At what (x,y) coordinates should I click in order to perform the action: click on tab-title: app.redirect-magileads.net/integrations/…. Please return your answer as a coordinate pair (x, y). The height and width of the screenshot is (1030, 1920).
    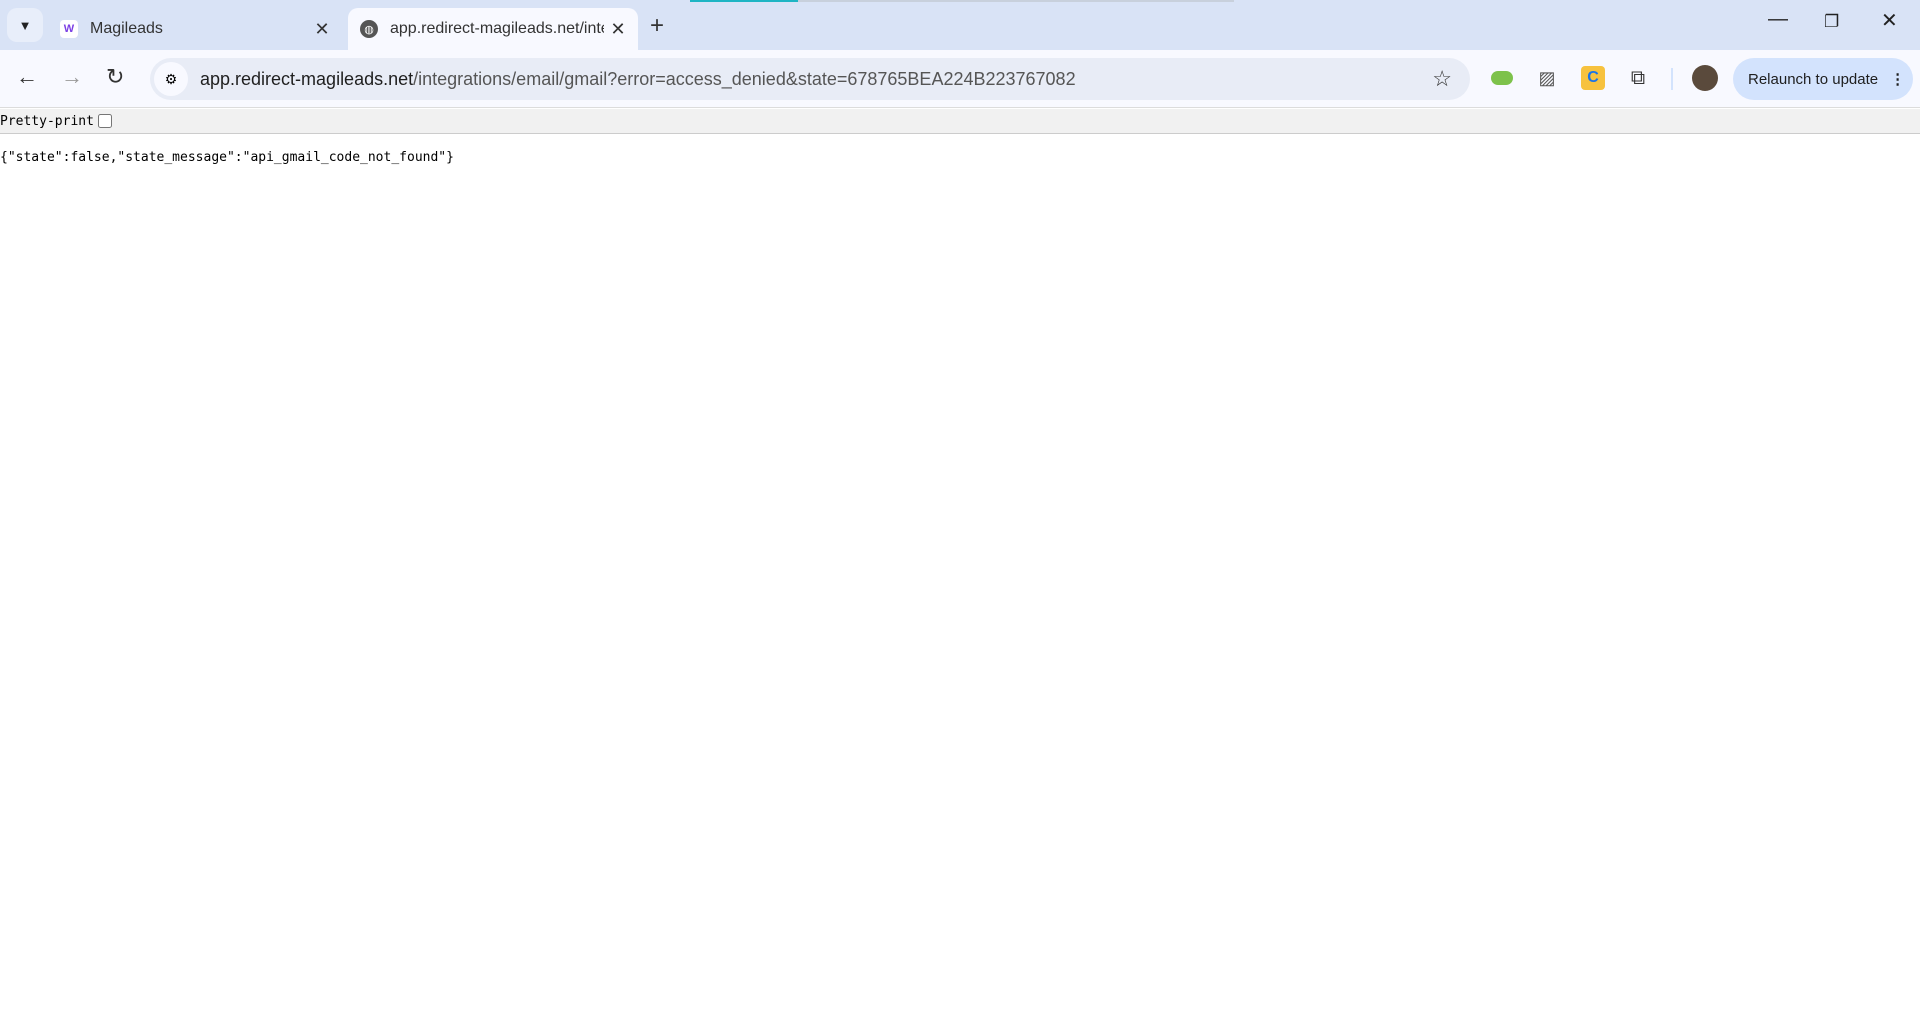
    Looking at the image, I should click on (497, 28).